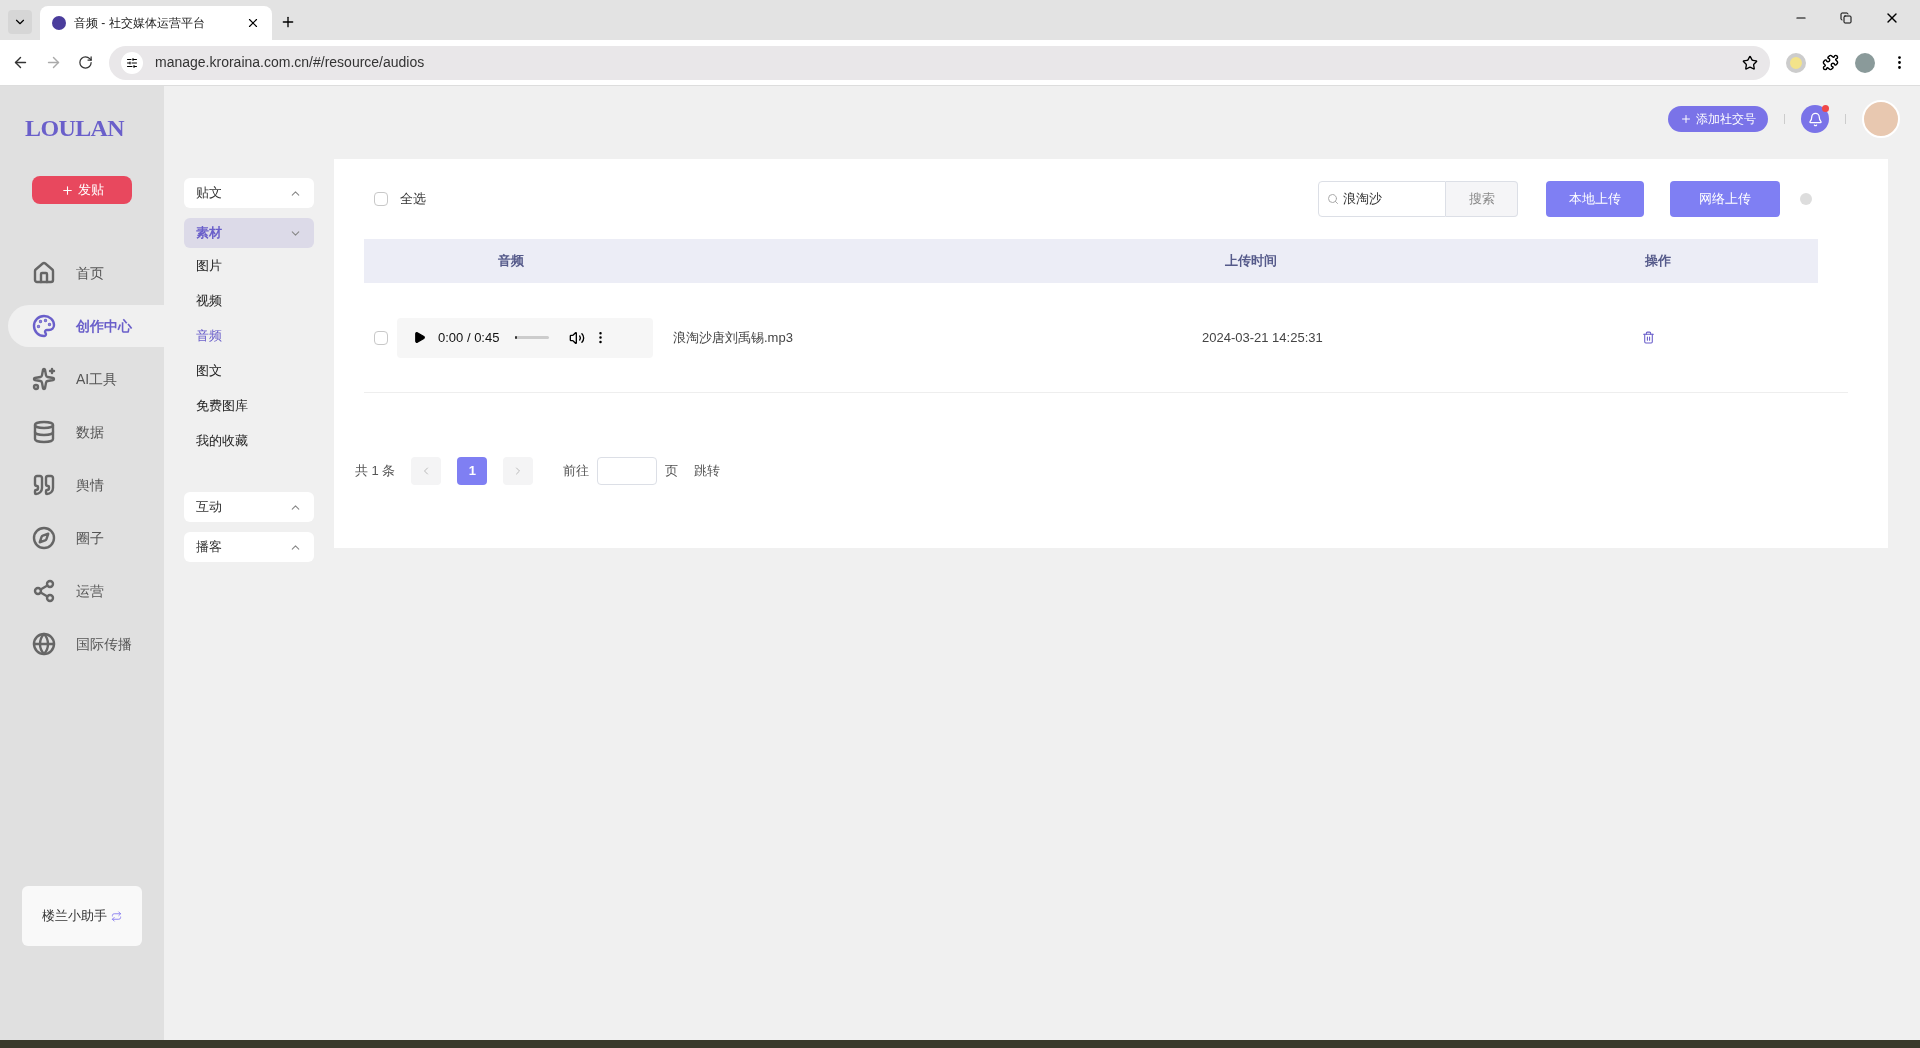 The width and height of the screenshot is (1920, 1048). I want to click on compass-icon, so click(44, 538).